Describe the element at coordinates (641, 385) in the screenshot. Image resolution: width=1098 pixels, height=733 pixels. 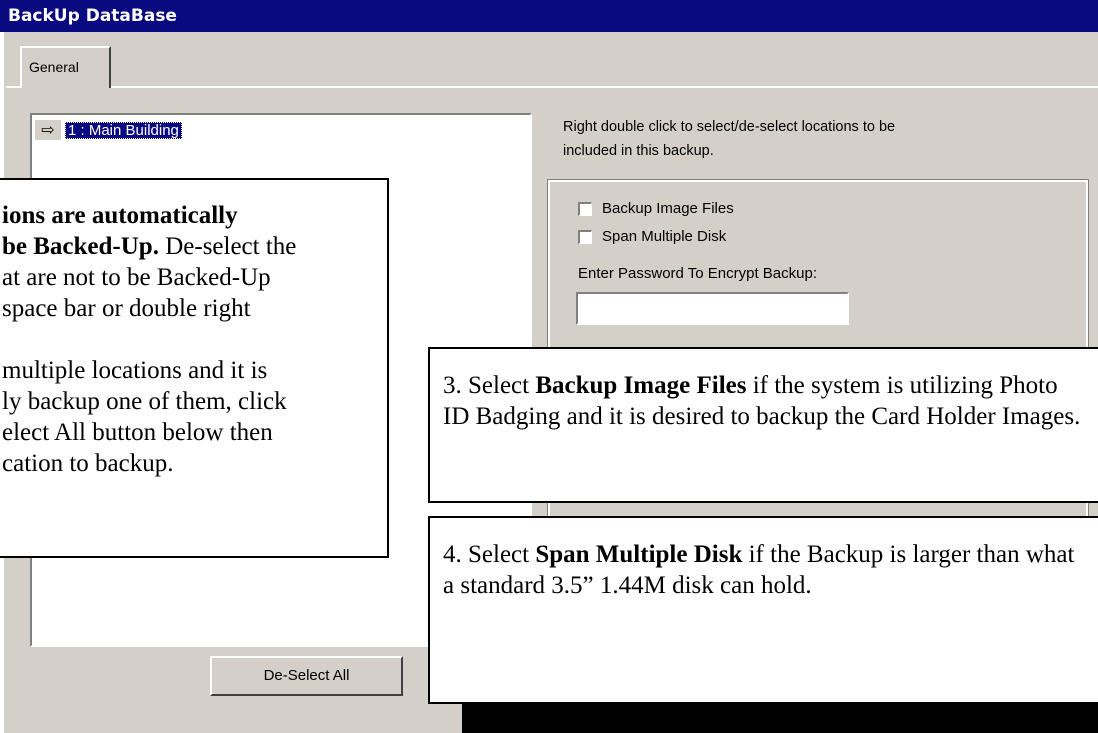
I see `step3-bold: Backup Image Files` at that location.